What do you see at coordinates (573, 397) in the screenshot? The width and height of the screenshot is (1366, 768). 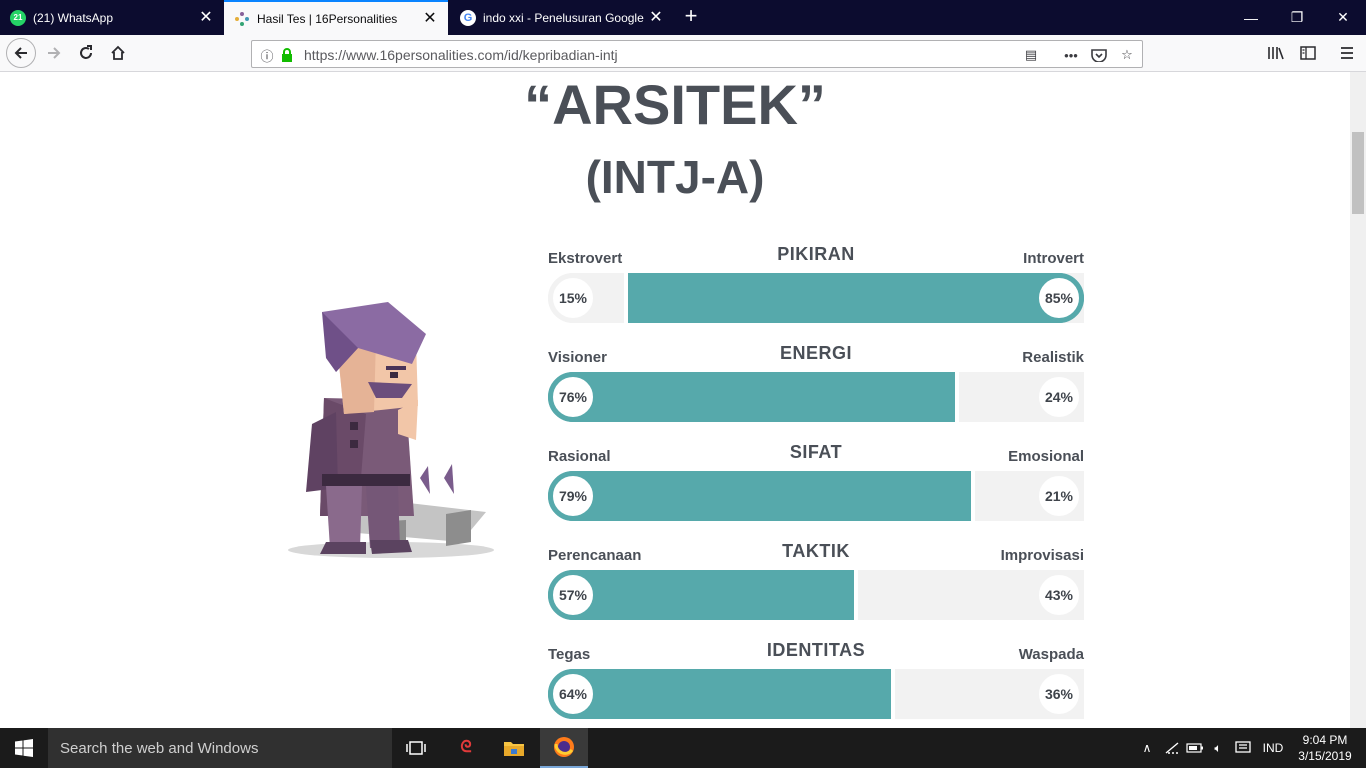 I see `left-percent: 76%` at bounding box center [573, 397].